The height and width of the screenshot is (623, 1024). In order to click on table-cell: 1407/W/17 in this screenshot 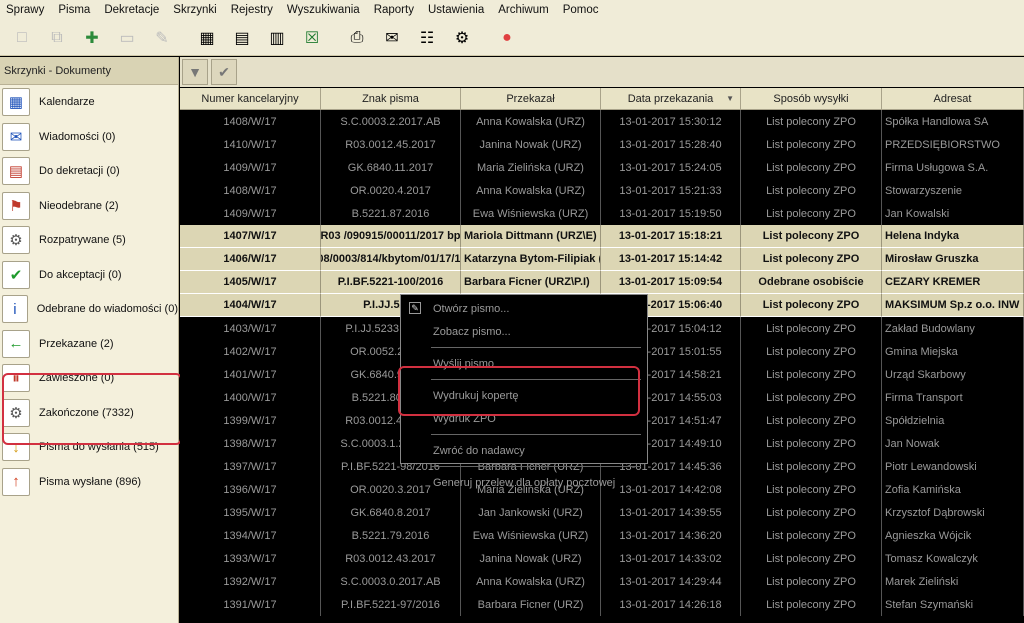, I will do `click(250, 236)`.